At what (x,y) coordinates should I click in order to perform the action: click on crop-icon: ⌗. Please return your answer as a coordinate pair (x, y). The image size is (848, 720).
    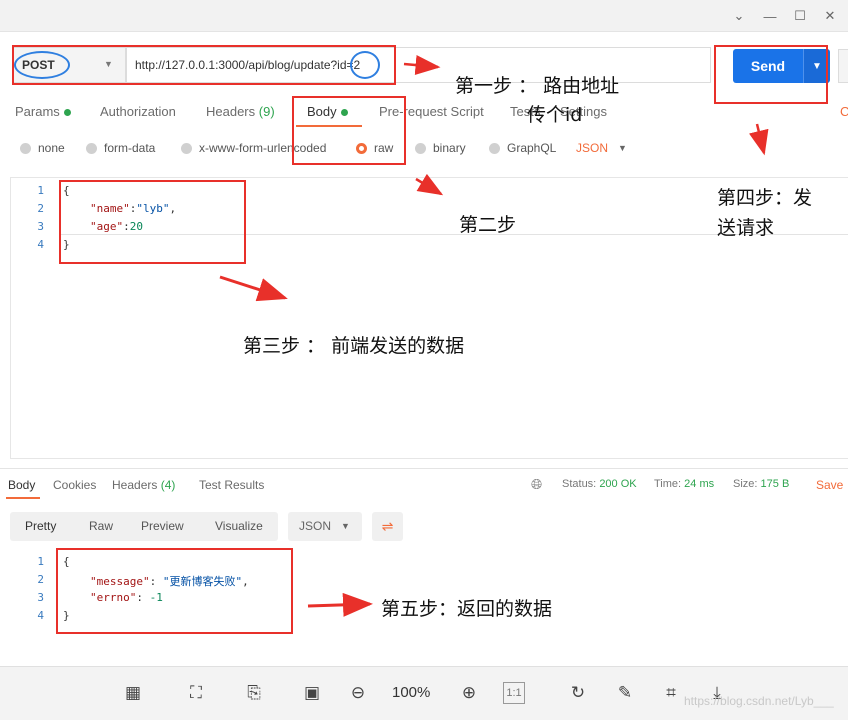
    Looking at the image, I should click on (671, 693).